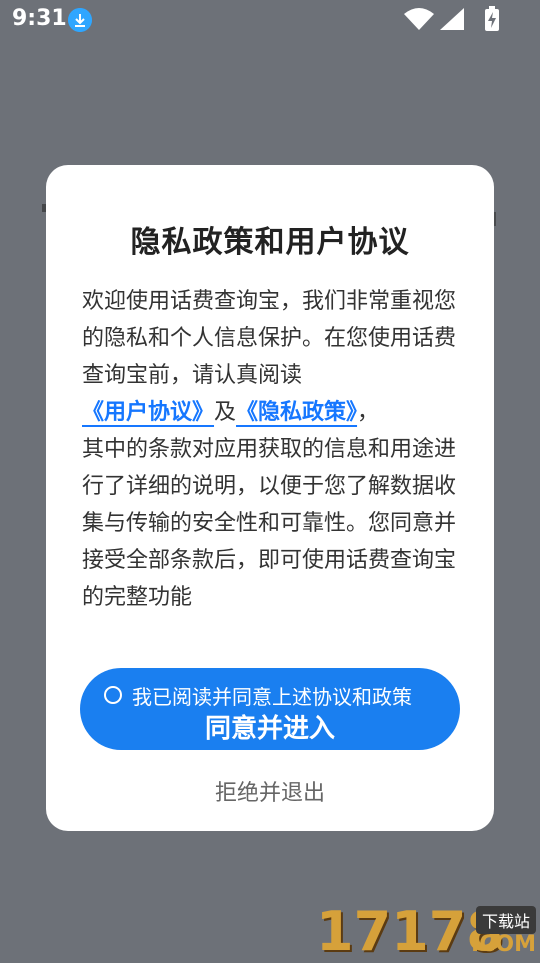 This screenshot has height=963, width=540. Describe the element at coordinates (368, 412) in the screenshot. I see `comma-text: ，` at that location.